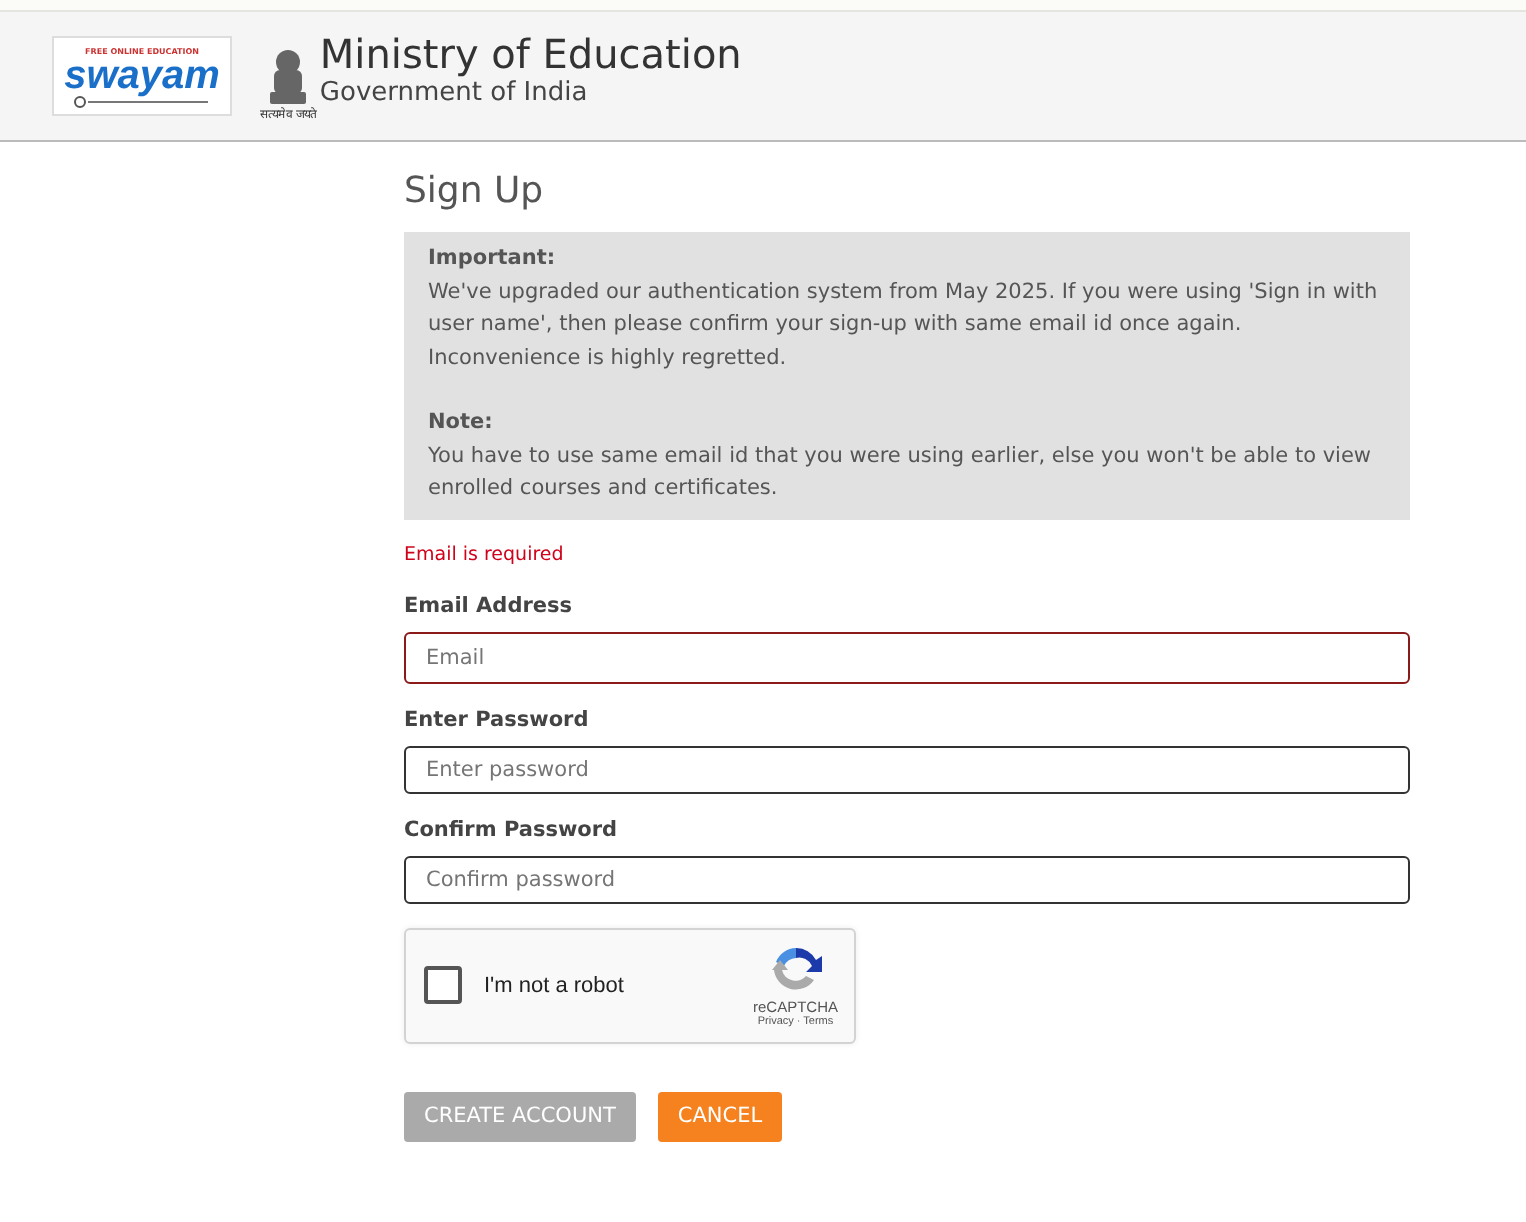  What do you see at coordinates (901, 472) in the screenshot?
I see `notice-text: You have to use same email id that you were using earlier, else you won't be able to view enrolled courses and certificates.` at bounding box center [901, 472].